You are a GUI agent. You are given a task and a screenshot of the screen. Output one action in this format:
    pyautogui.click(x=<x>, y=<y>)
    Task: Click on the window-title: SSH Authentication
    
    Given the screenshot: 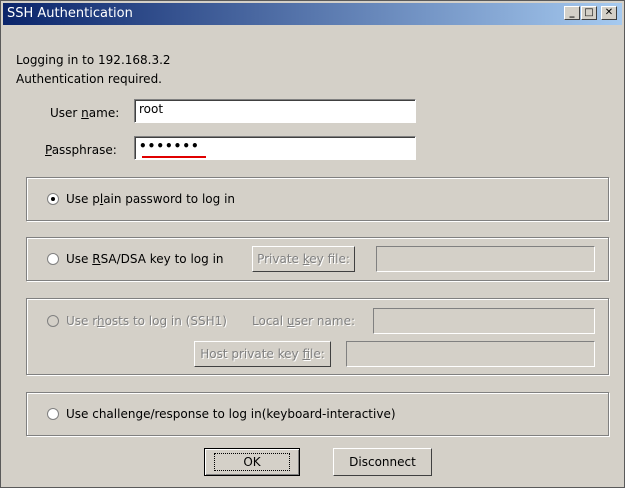 What is the action you would take?
    pyautogui.click(x=70, y=13)
    